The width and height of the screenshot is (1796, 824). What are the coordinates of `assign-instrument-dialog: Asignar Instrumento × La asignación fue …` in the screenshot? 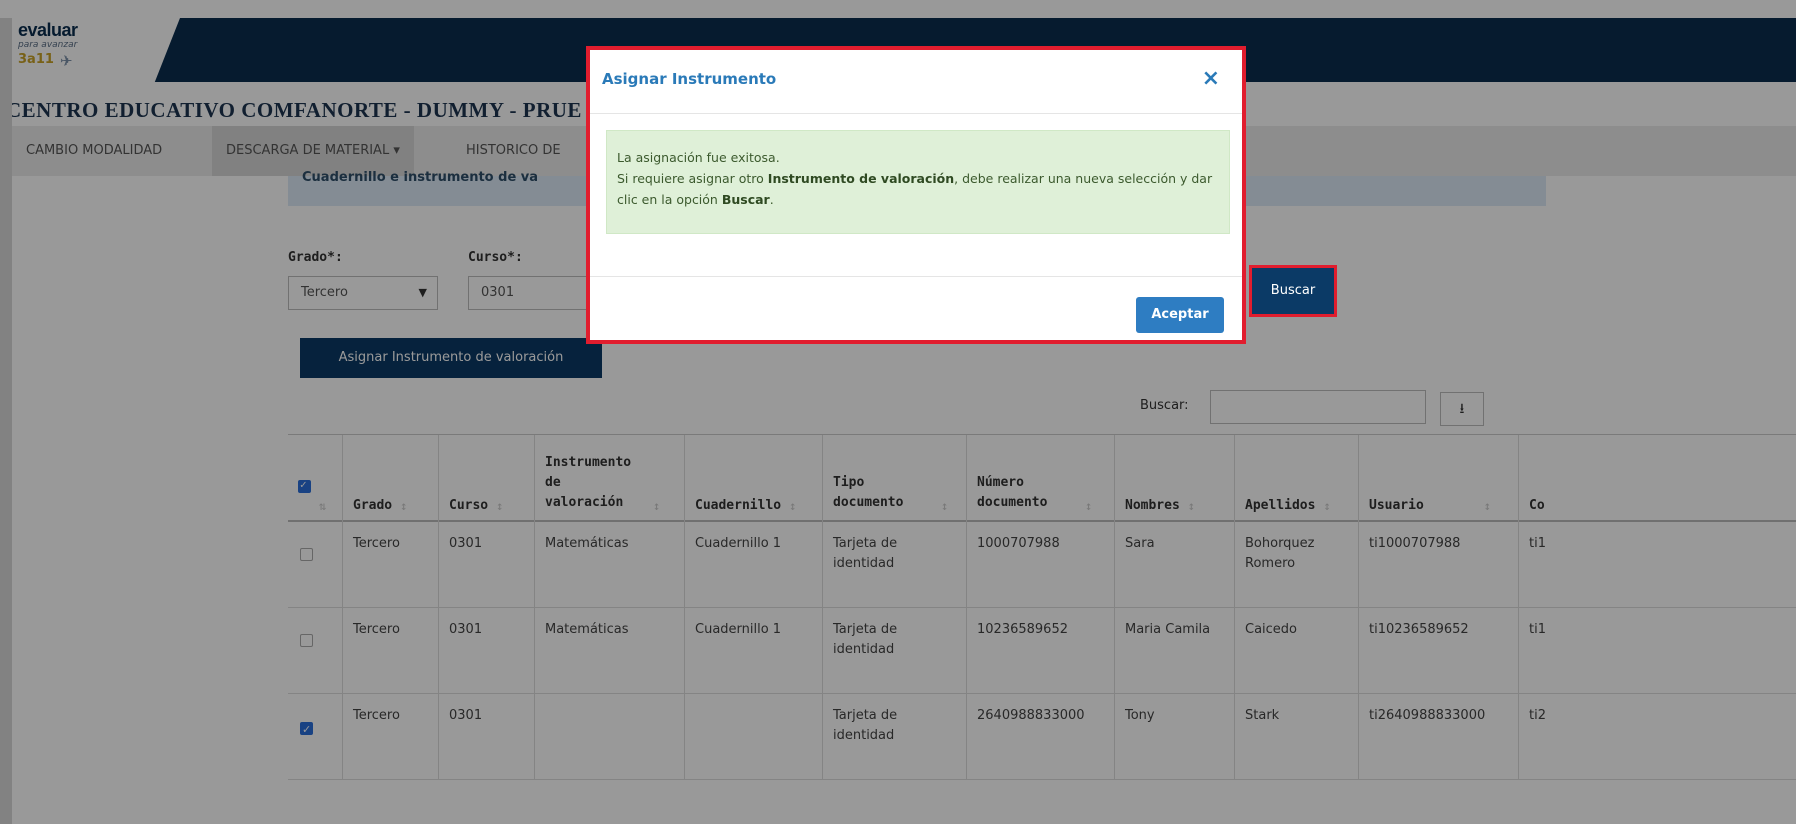 It's located at (916, 195).